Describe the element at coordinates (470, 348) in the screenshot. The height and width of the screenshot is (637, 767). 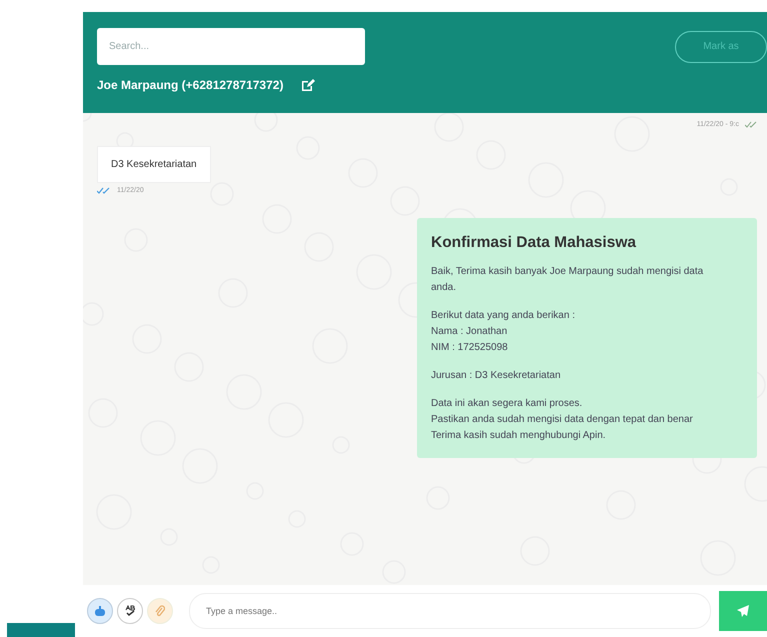
I see `message-text: NIM : 172525098` at that location.